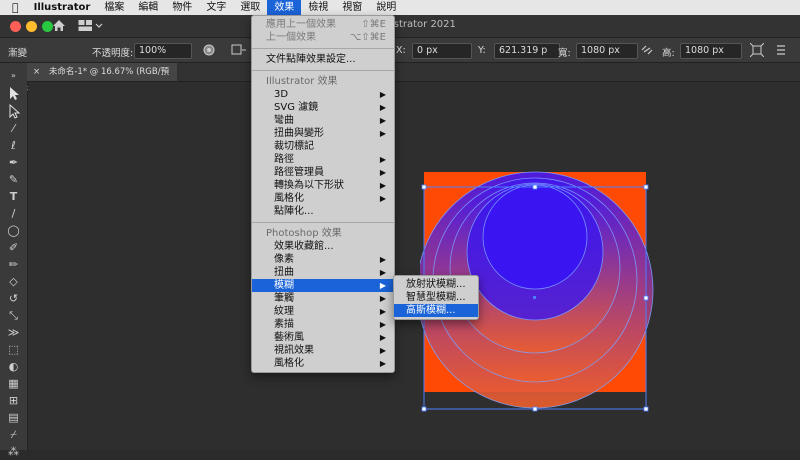  What do you see at coordinates (15, 26) in the screenshot?
I see `close-window-button` at bounding box center [15, 26].